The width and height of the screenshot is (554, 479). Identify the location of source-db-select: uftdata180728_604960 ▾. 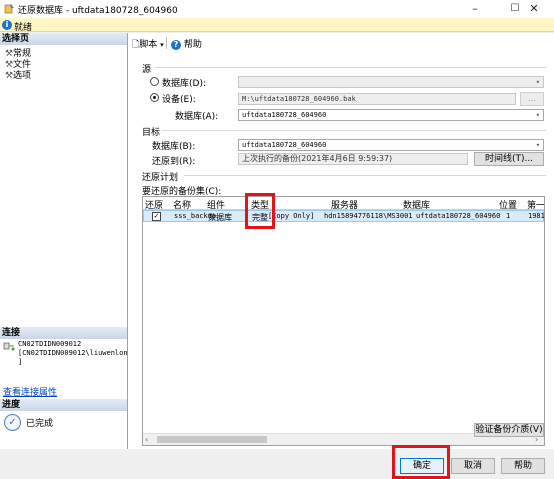
(391, 115).